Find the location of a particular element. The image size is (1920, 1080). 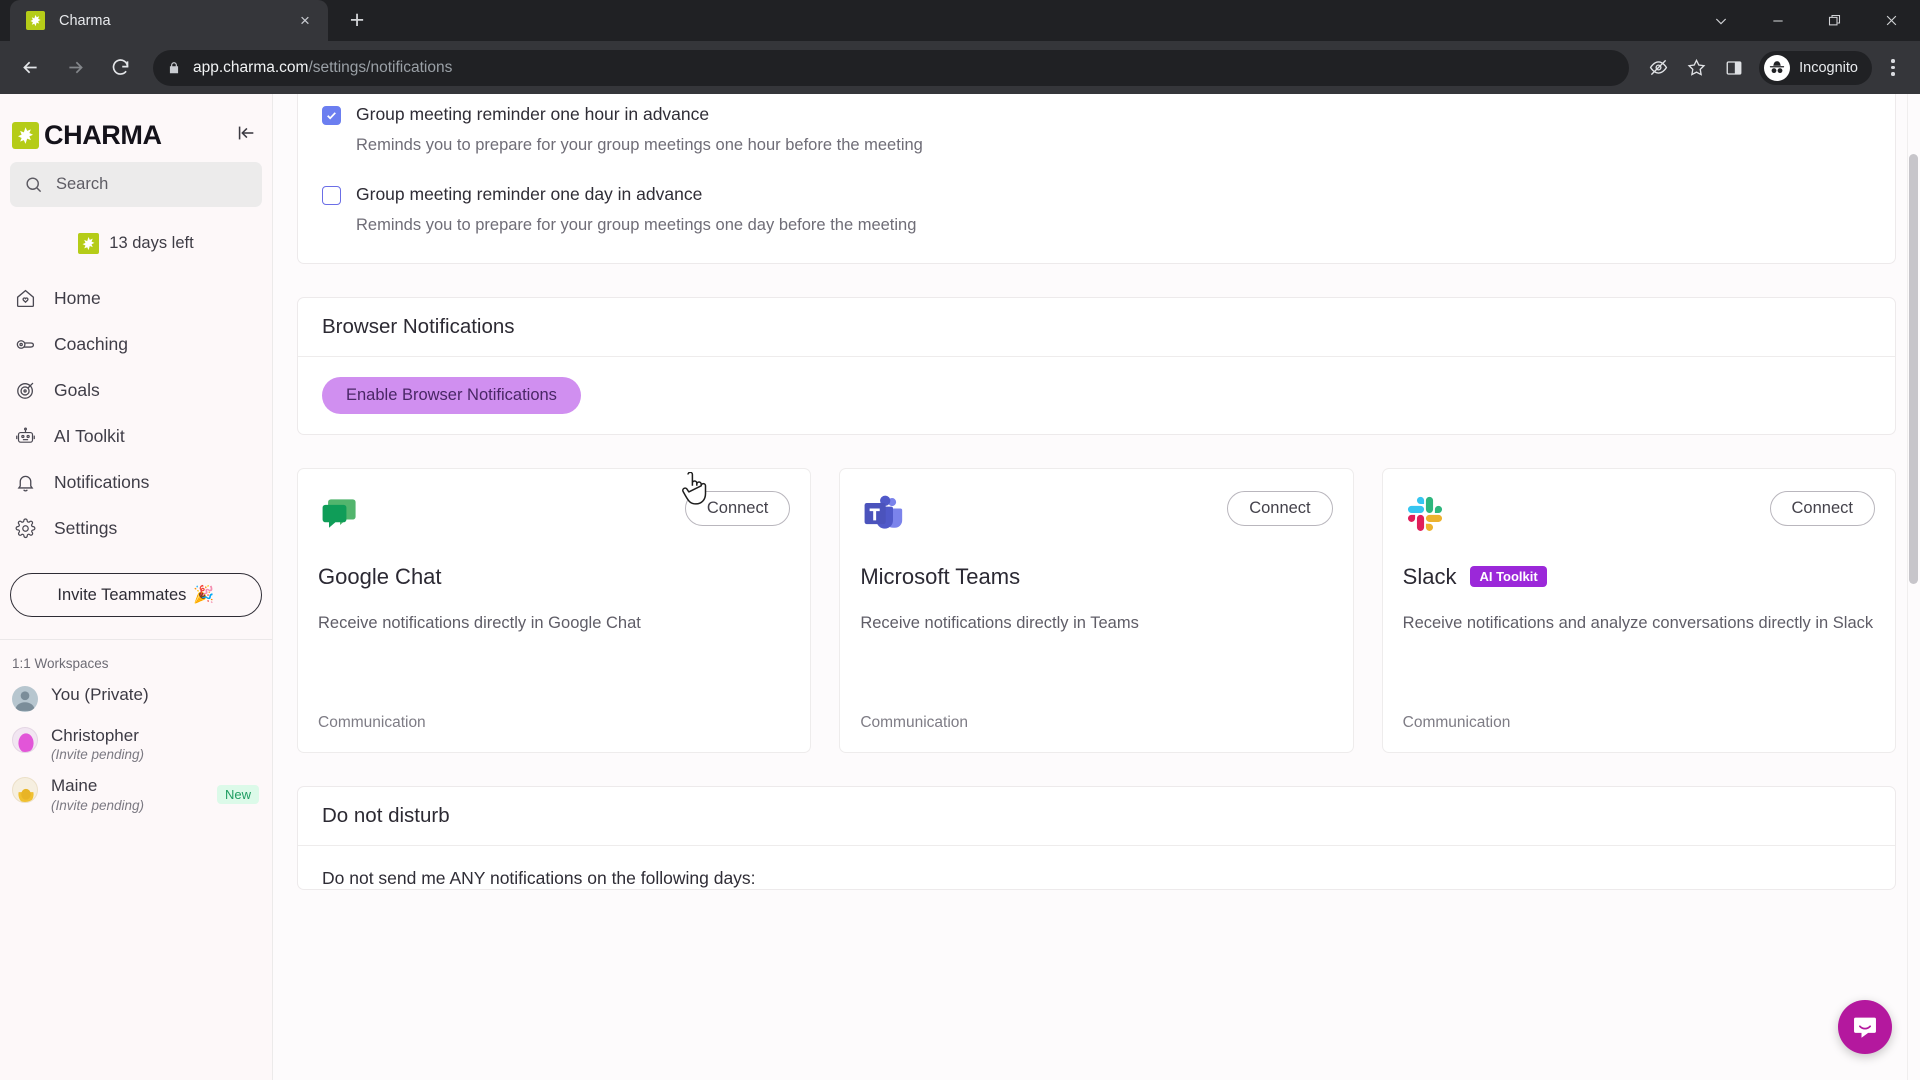

new-tab-button: + is located at coordinates (357, 20).